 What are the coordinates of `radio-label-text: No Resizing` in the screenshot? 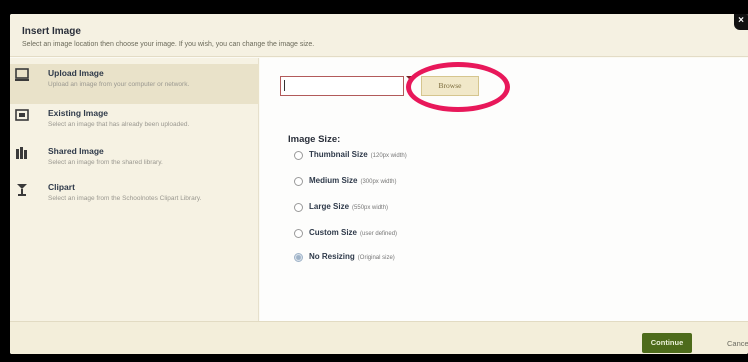 It's located at (332, 256).